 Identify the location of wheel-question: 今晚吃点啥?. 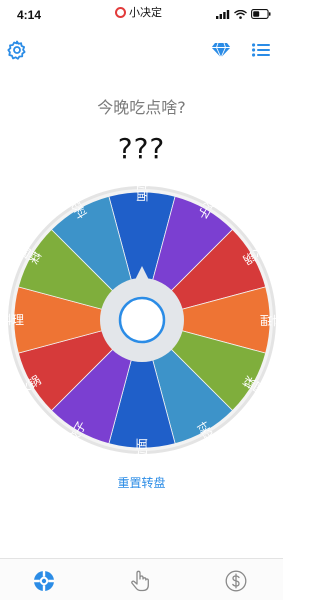
(141, 107).